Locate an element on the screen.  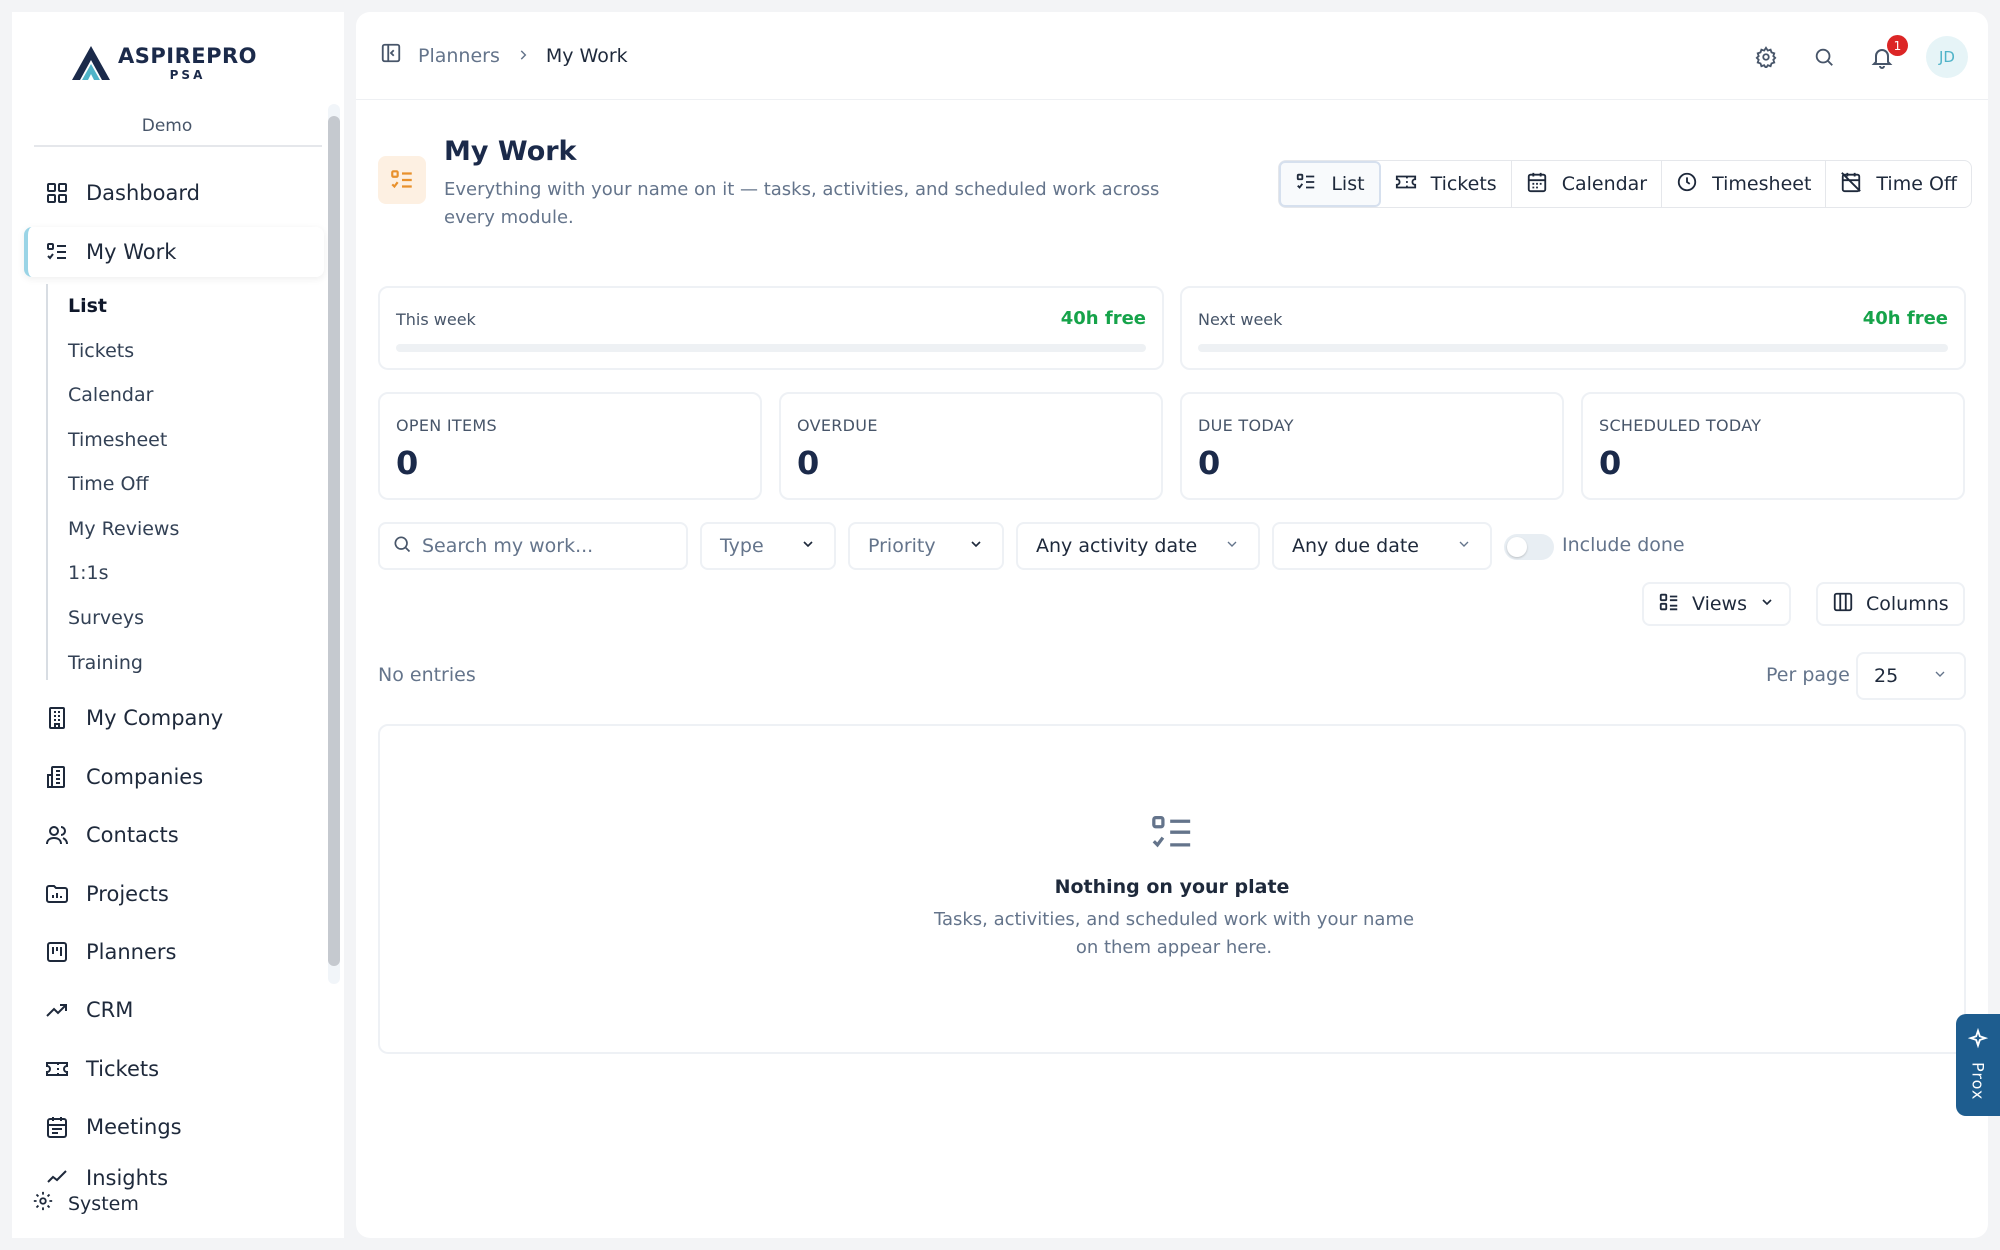
system-label: System is located at coordinates (103, 1203).